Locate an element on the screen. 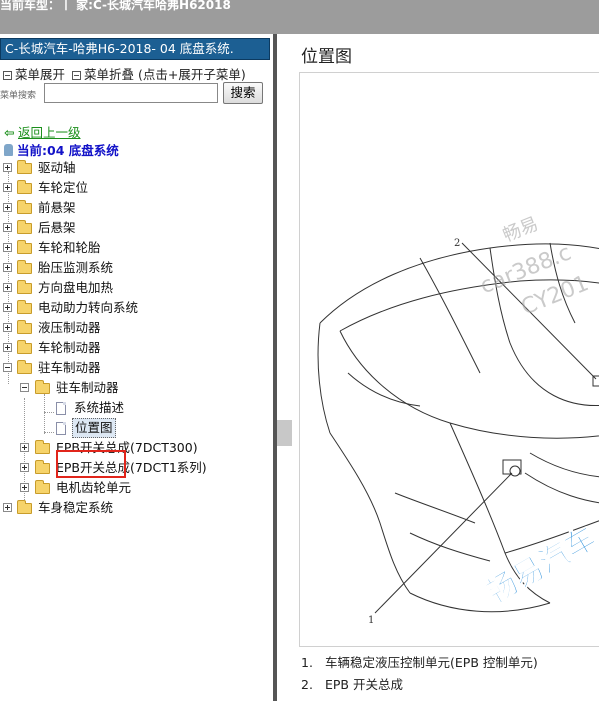 This screenshot has height=701, width=599. search-label: 菜单搜索 is located at coordinates (18, 96).